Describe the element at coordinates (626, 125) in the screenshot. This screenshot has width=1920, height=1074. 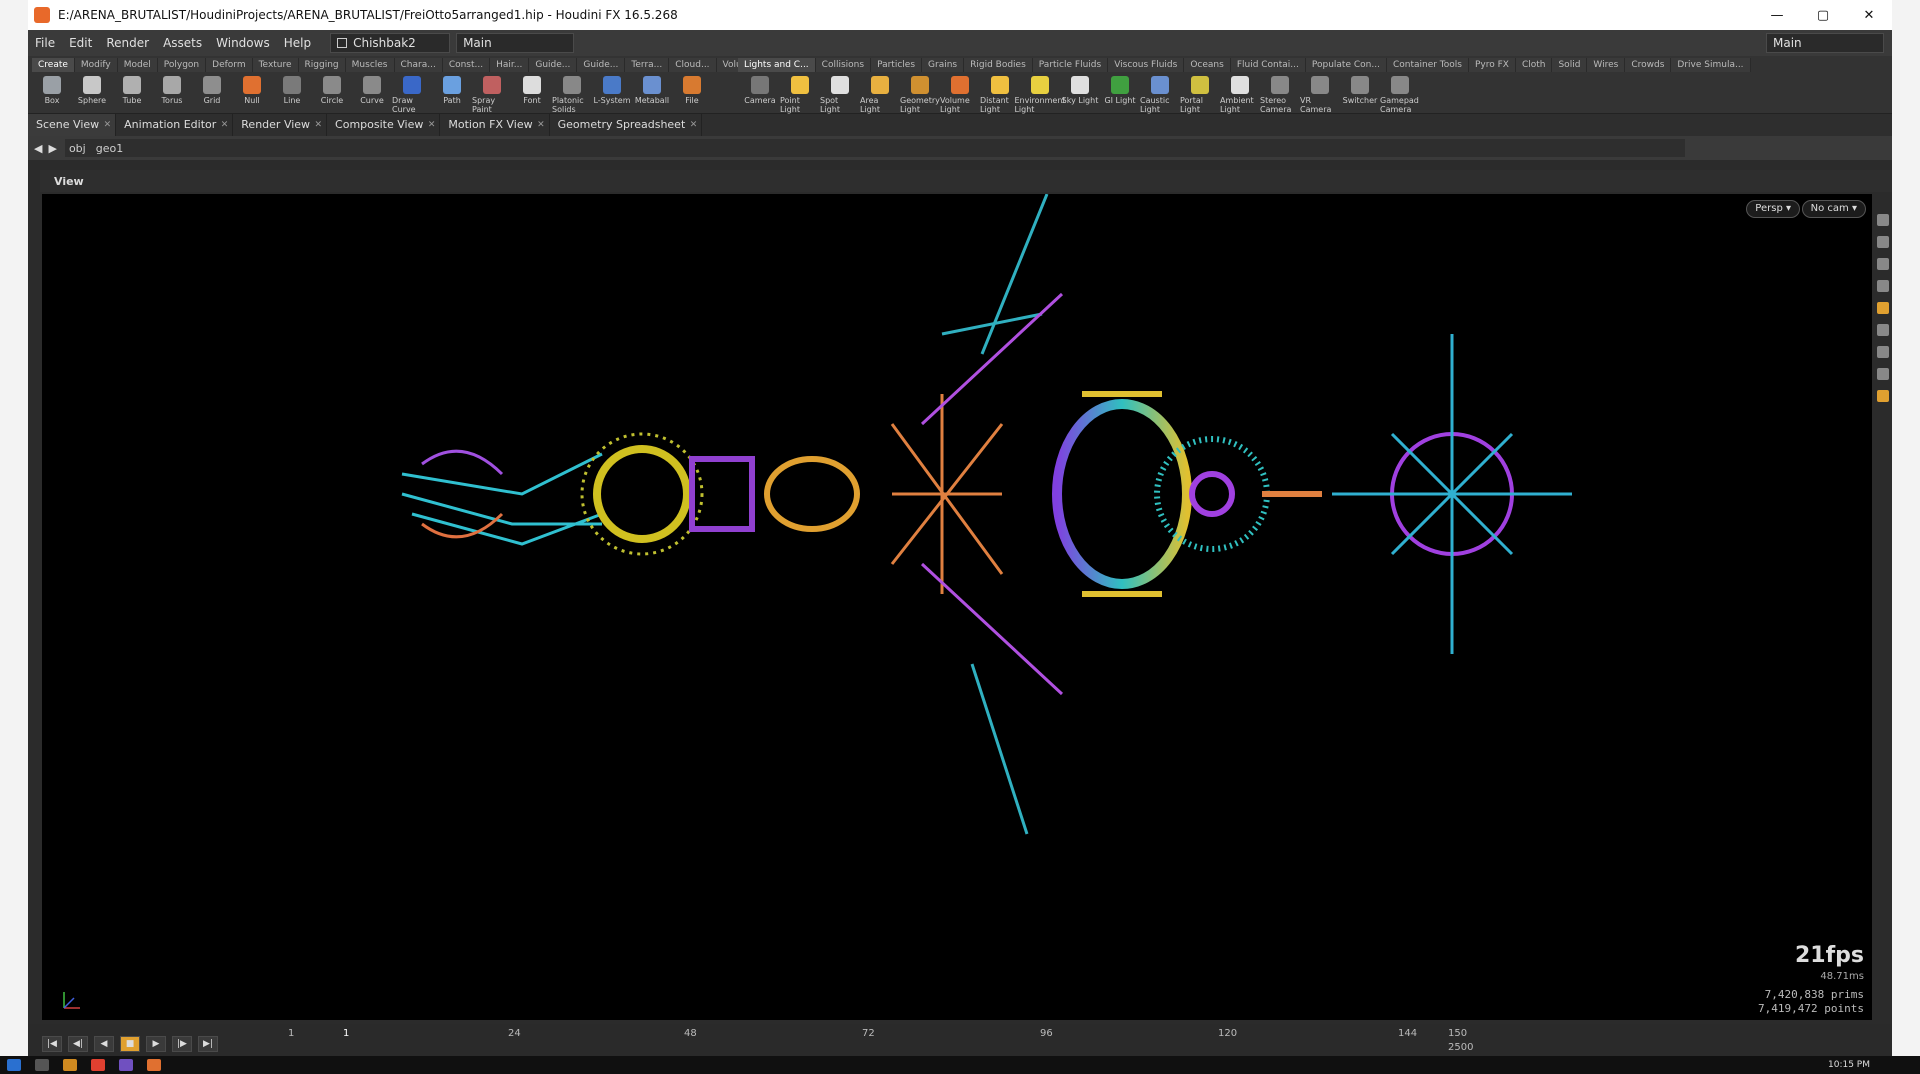
I see `pane-tab: Geometry Spreadsheet ✕` at that location.